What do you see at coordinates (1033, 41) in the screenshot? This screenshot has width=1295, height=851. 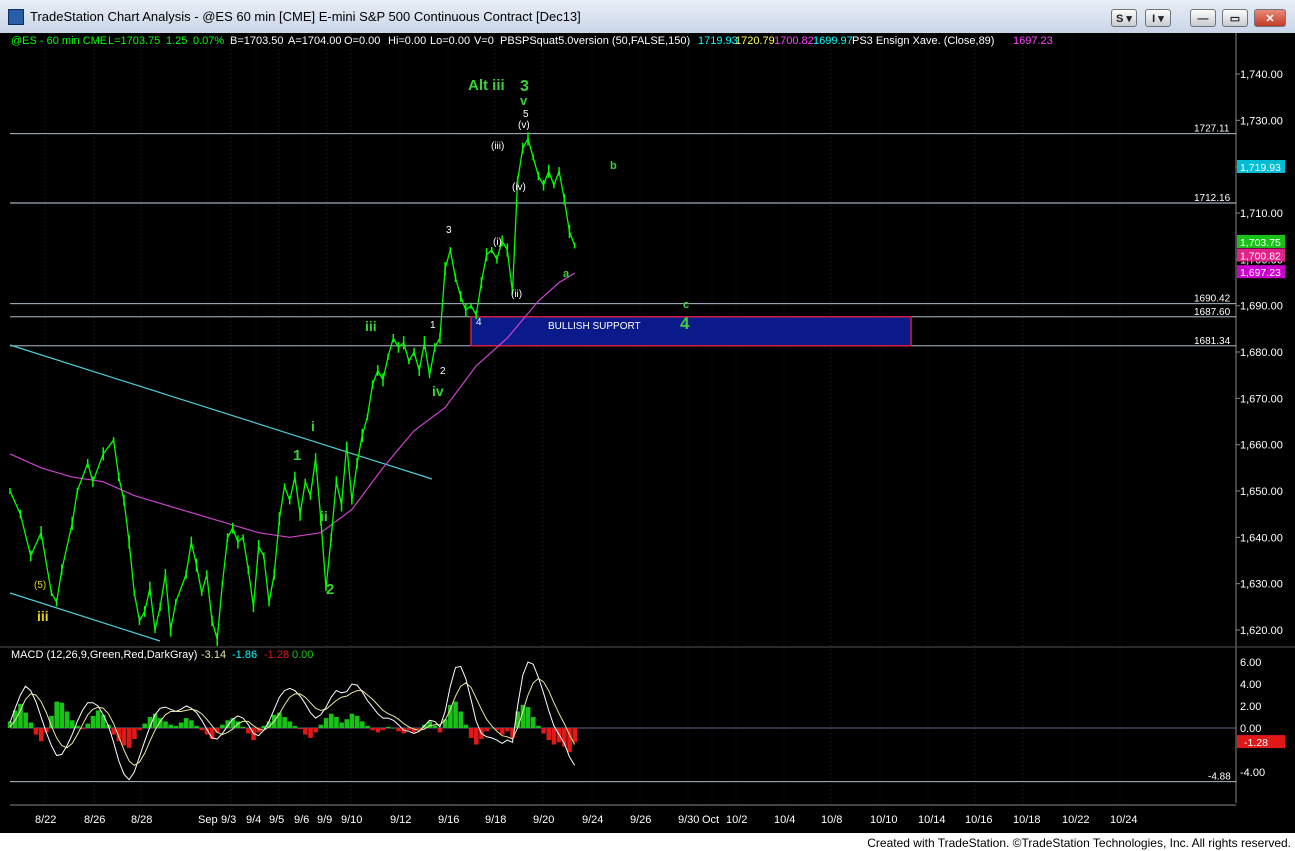 I see `header-ensign-val: 1697.23` at bounding box center [1033, 41].